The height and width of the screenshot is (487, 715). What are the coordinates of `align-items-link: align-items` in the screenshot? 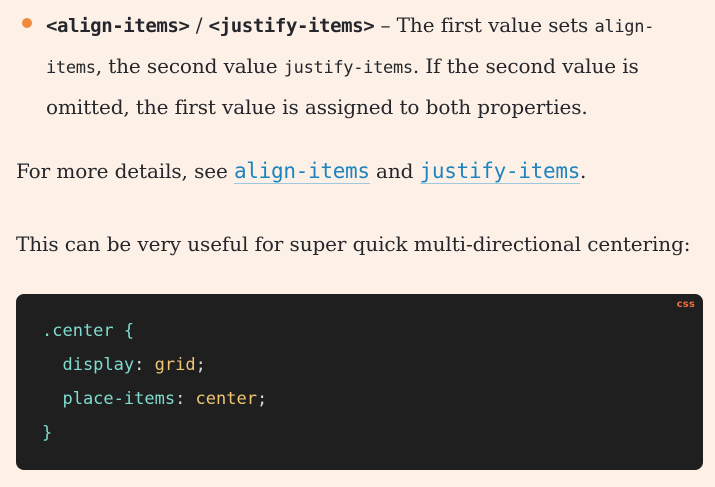 It's located at (301, 171).